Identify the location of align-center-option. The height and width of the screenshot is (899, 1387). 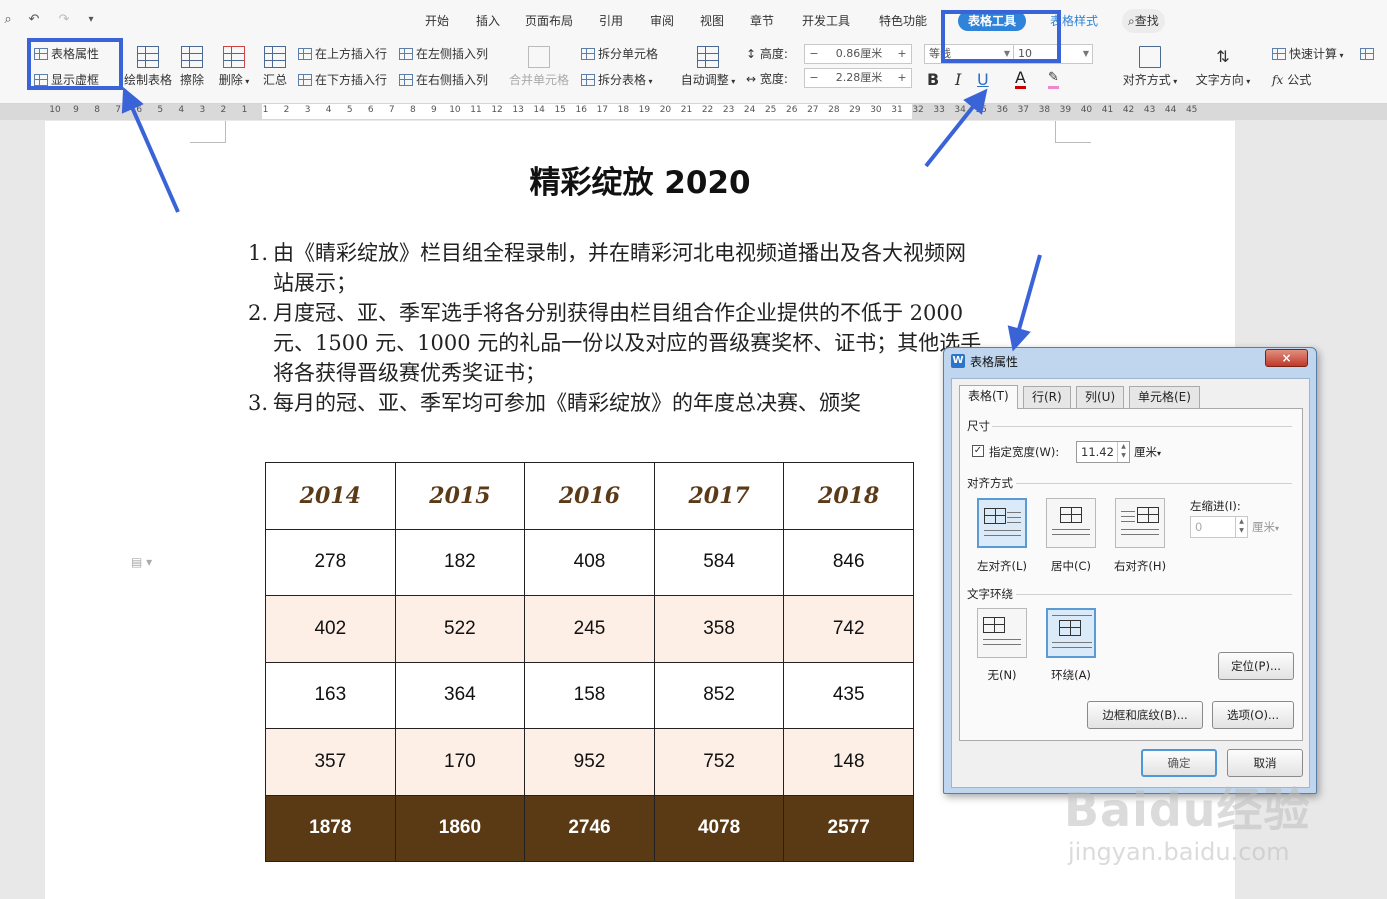
(1071, 523).